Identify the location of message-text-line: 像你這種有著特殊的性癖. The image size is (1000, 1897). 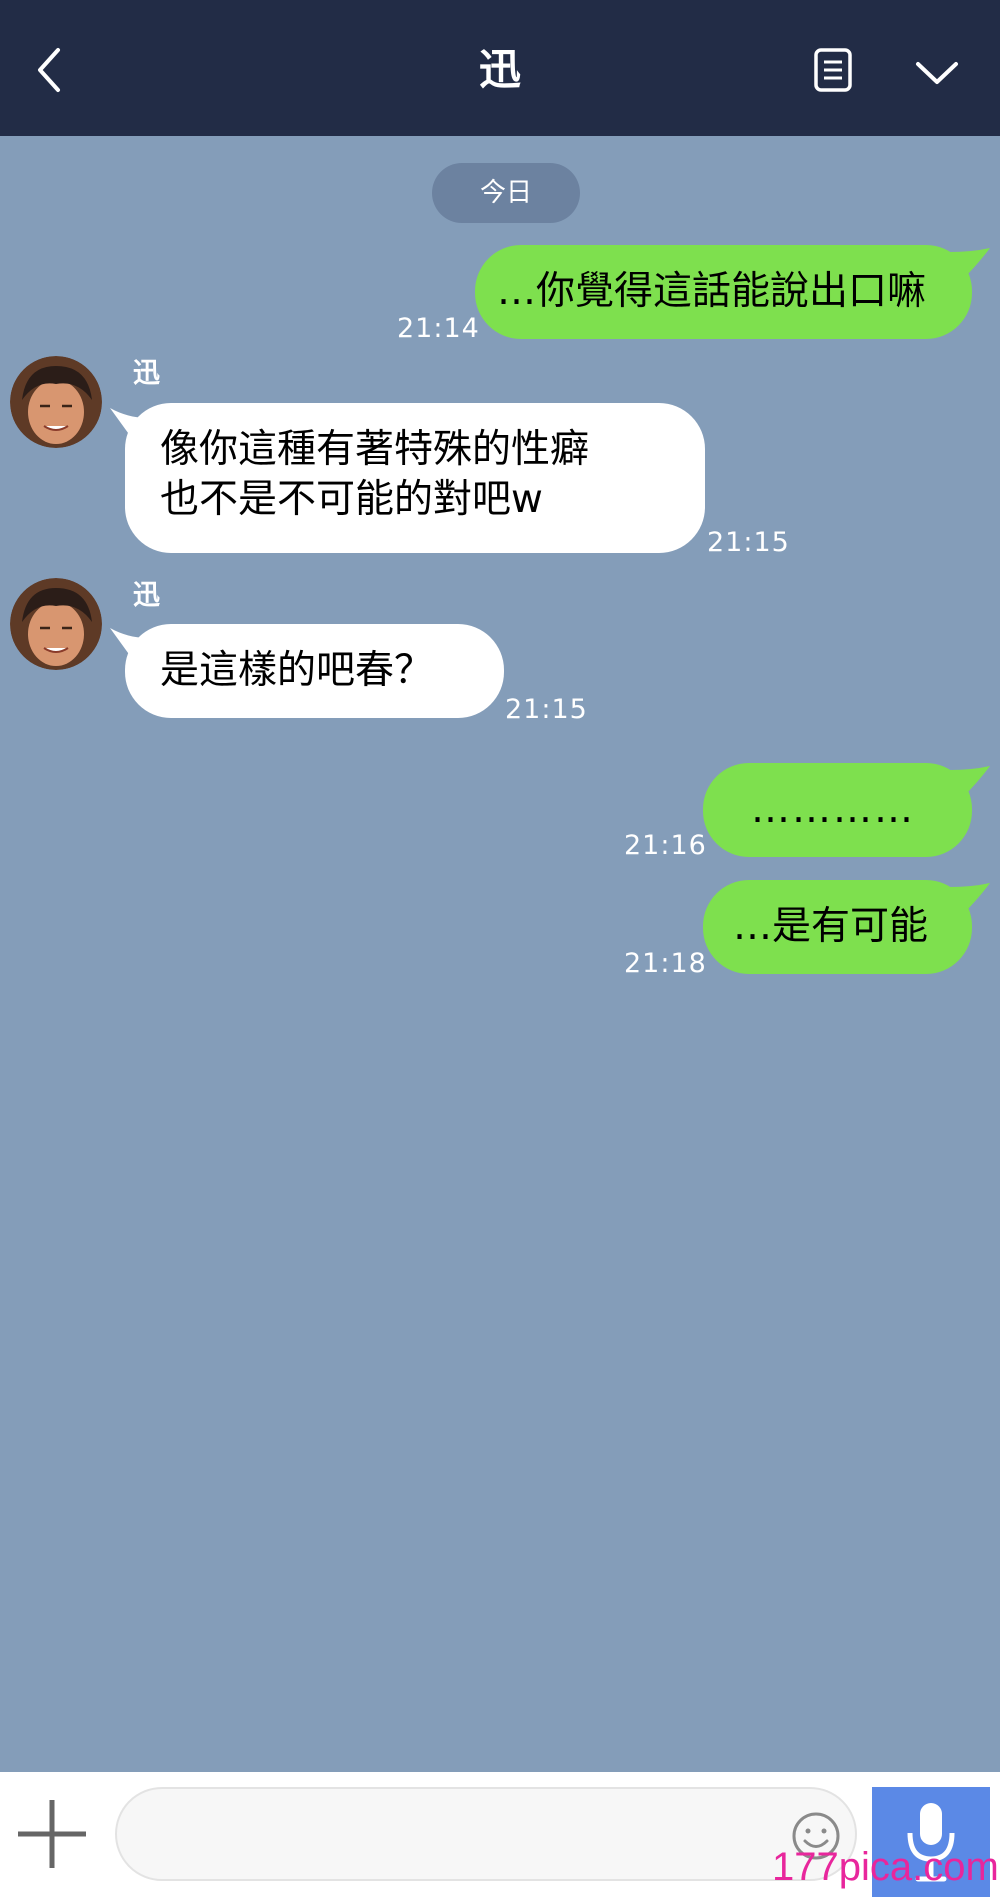
(375, 449).